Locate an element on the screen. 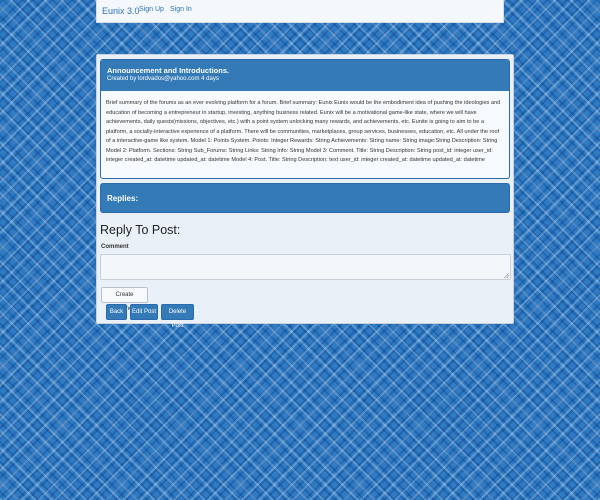  sign-up-link: Sign Up is located at coordinates (151, 9).